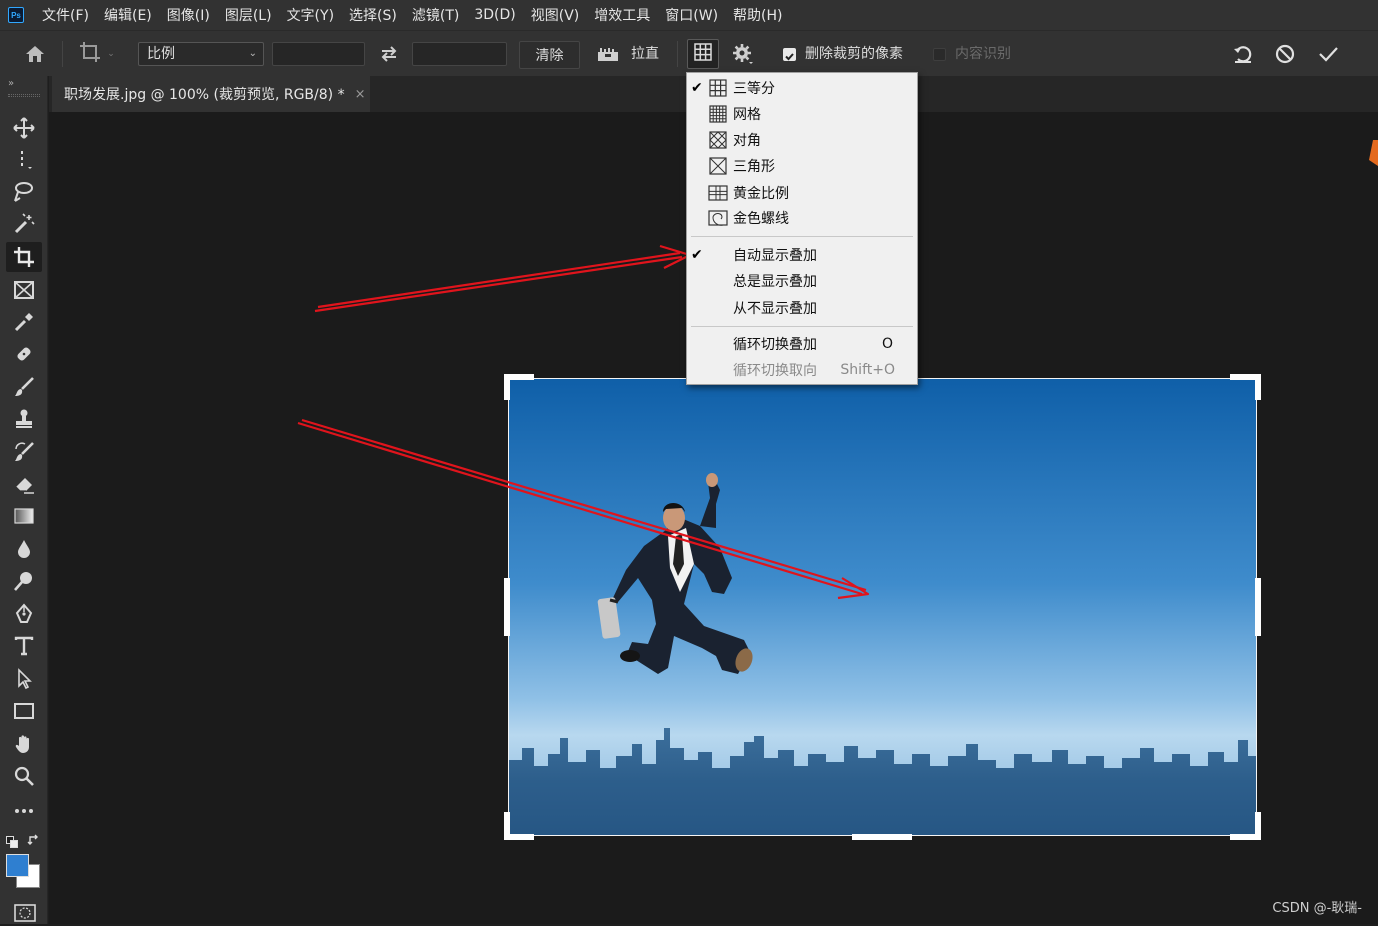 This screenshot has width=1378, height=926. What do you see at coordinates (802, 193) in the screenshot?
I see `overlay-item-golden-ratio: 黄金比例` at bounding box center [802, 193].